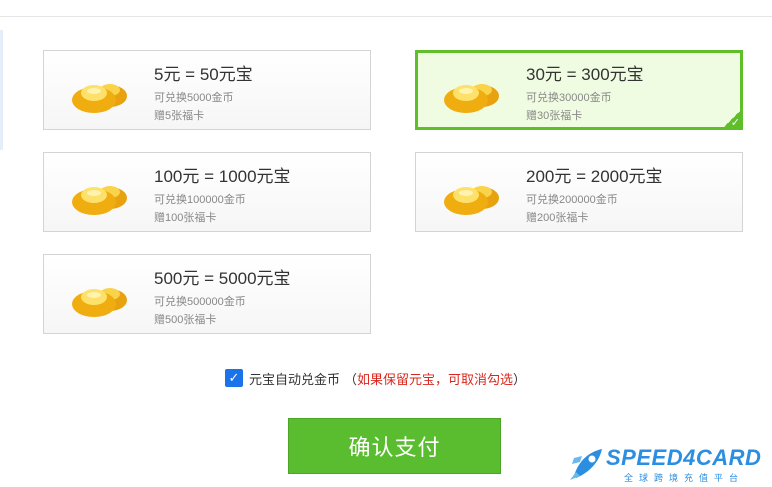 This screenshot has height=487, width=772. What do you see at coordinates (594, 176) in the screenshot?
I see `option-title: 200元 = 2000元宝` at bounding box center [594, 176].